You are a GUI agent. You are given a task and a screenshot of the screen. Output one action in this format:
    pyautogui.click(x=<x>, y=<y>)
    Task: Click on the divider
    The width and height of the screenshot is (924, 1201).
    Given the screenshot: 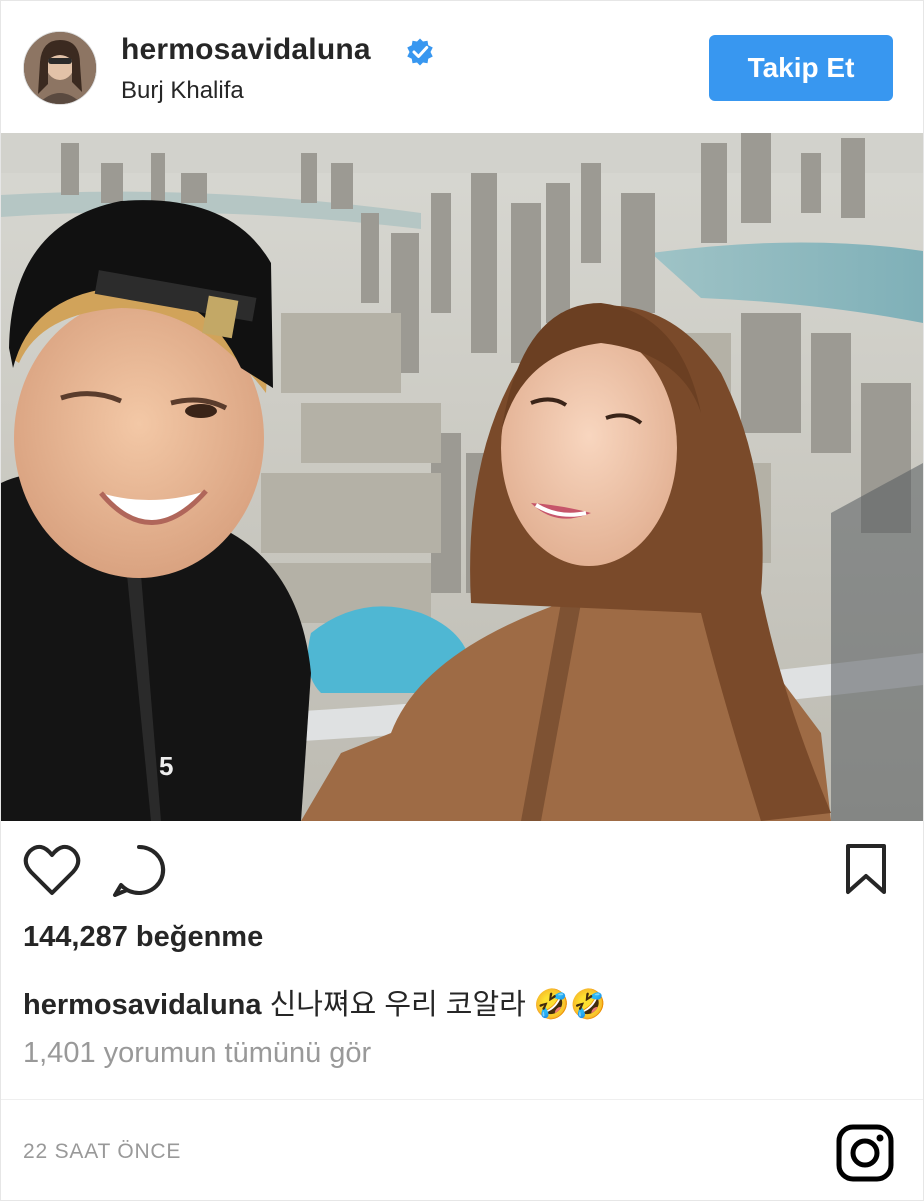 What is the action you would take?
    pyautogui.click(x=462, y=1099)
    